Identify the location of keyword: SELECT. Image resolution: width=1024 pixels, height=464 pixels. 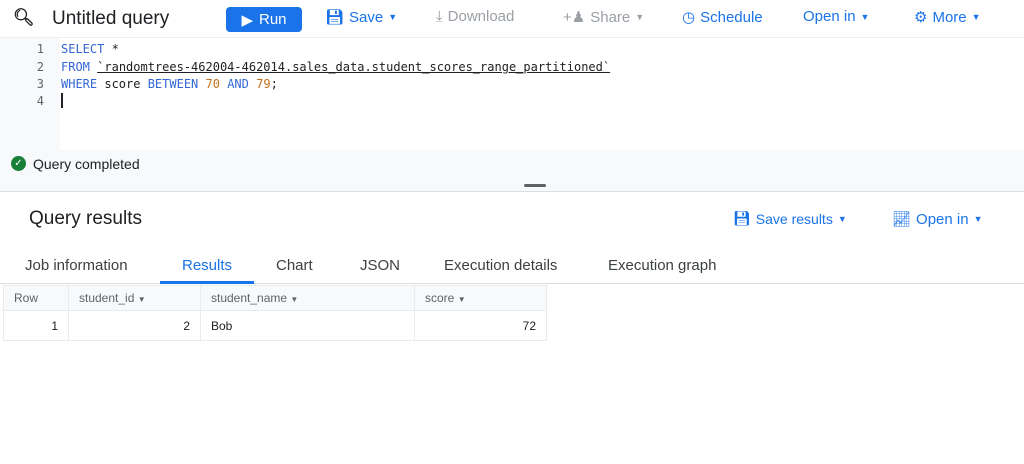
(83, 49).